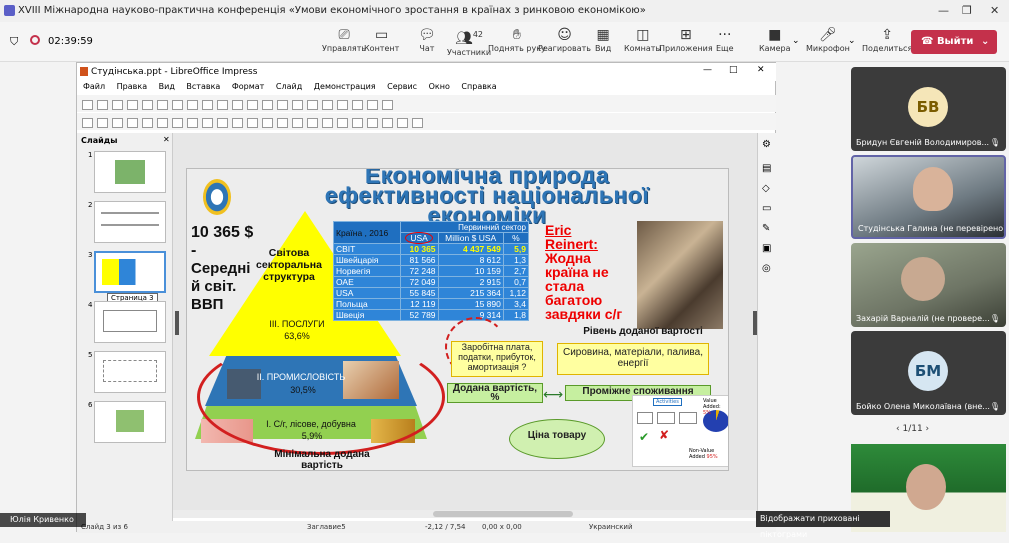 Image resolution: width=1009 pixels, height=543 pixels. What do you see at coordinates (192, 105) in the screenshot?
I see `paste-icon` at bounding box center [192, 105].